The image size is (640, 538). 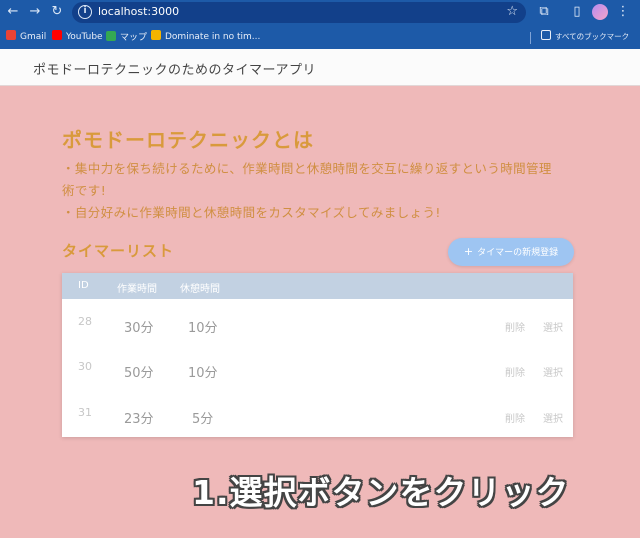 I want to click on address-bar: i localhost:3000 ☆, so click(x=299, y=12).